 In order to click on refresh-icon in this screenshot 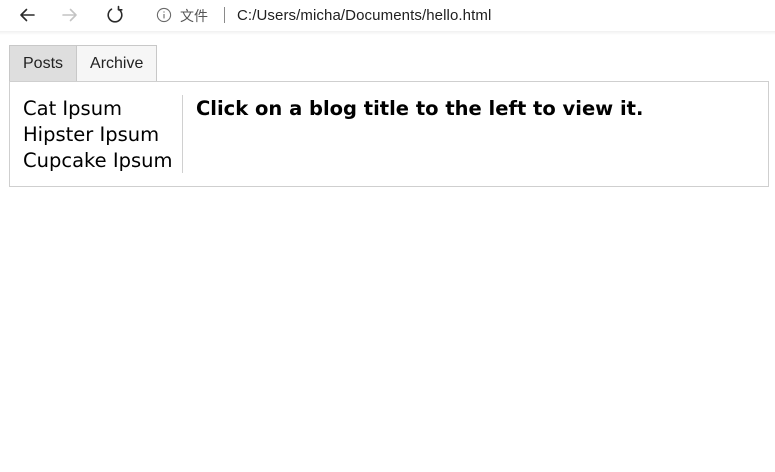, I will do `click(115, 14)`.